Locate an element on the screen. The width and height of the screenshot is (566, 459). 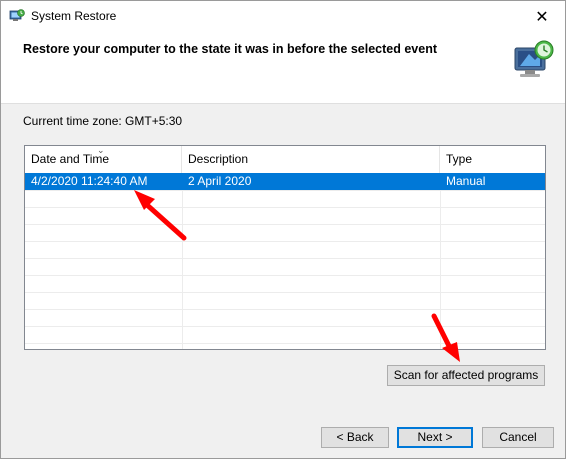
back-button: < Back is located at coordinates (355, 437).